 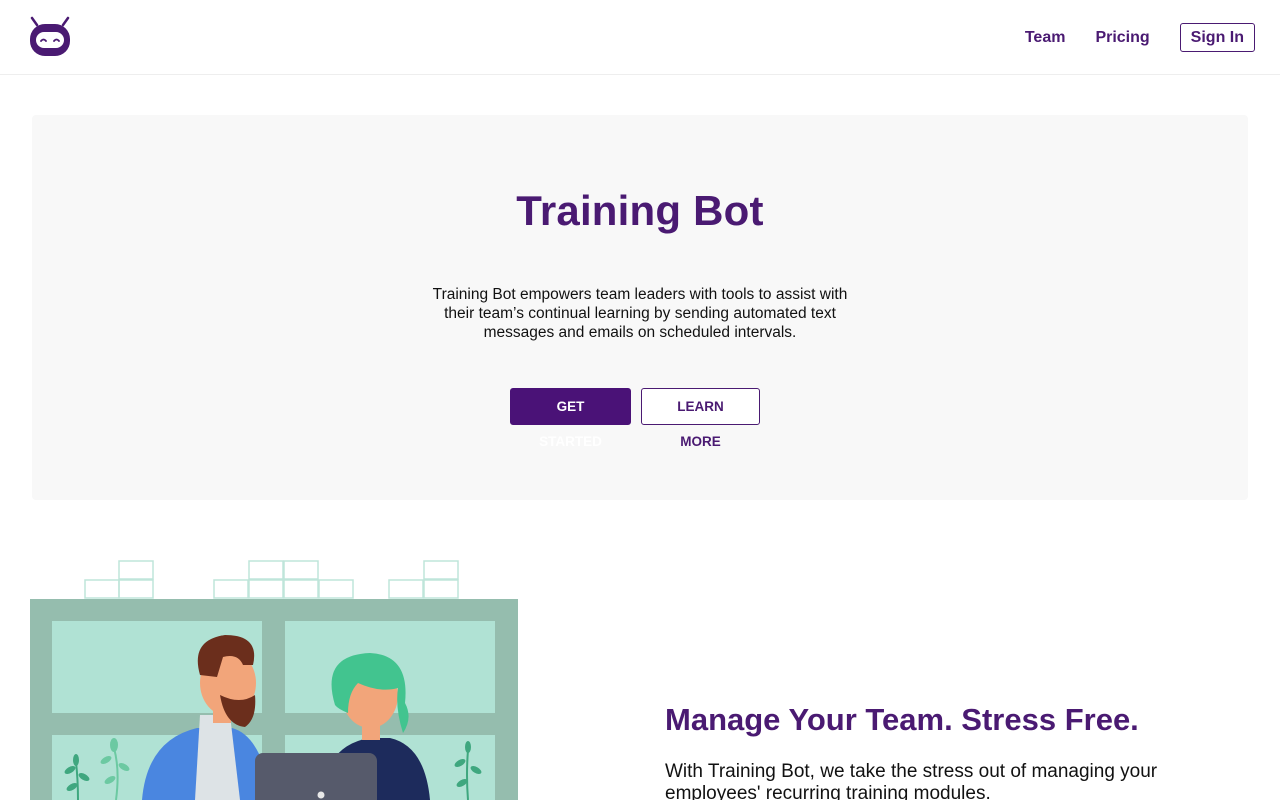 What do you see at coordinates (316, 776) in the screenshot?
I see `laptop` at bounding box center [316, 776].